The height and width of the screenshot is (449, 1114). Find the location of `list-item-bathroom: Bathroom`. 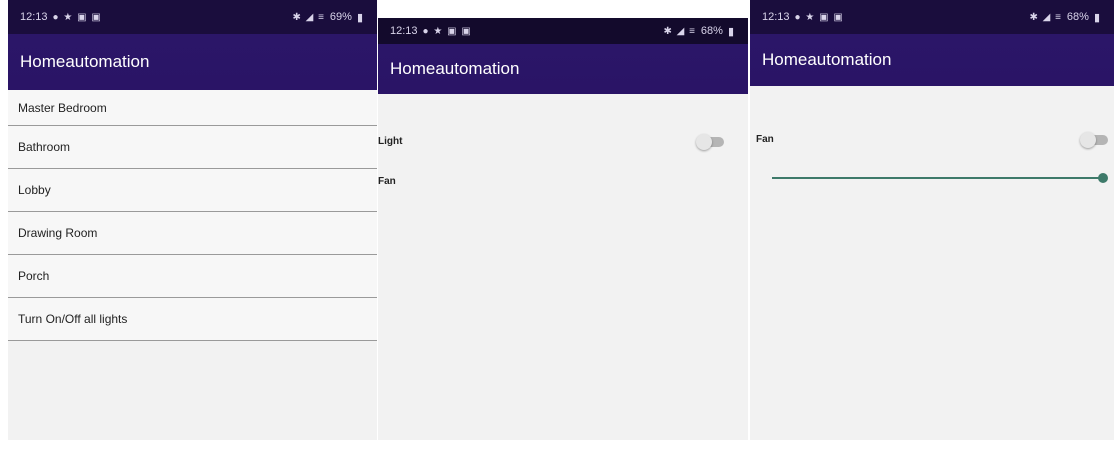

list-item-bathroom: Bathroom is located at coordinates (192, 147).